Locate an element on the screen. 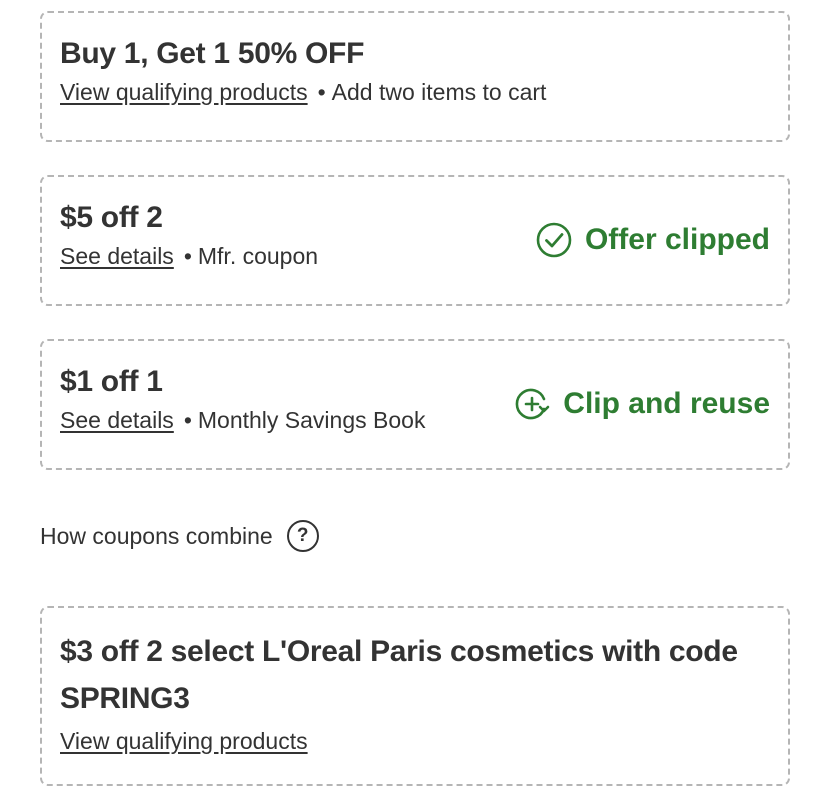 The image size is (826, 810). clip-and-reuse-button: Clip and reuse is located at coordinates (641, 404).